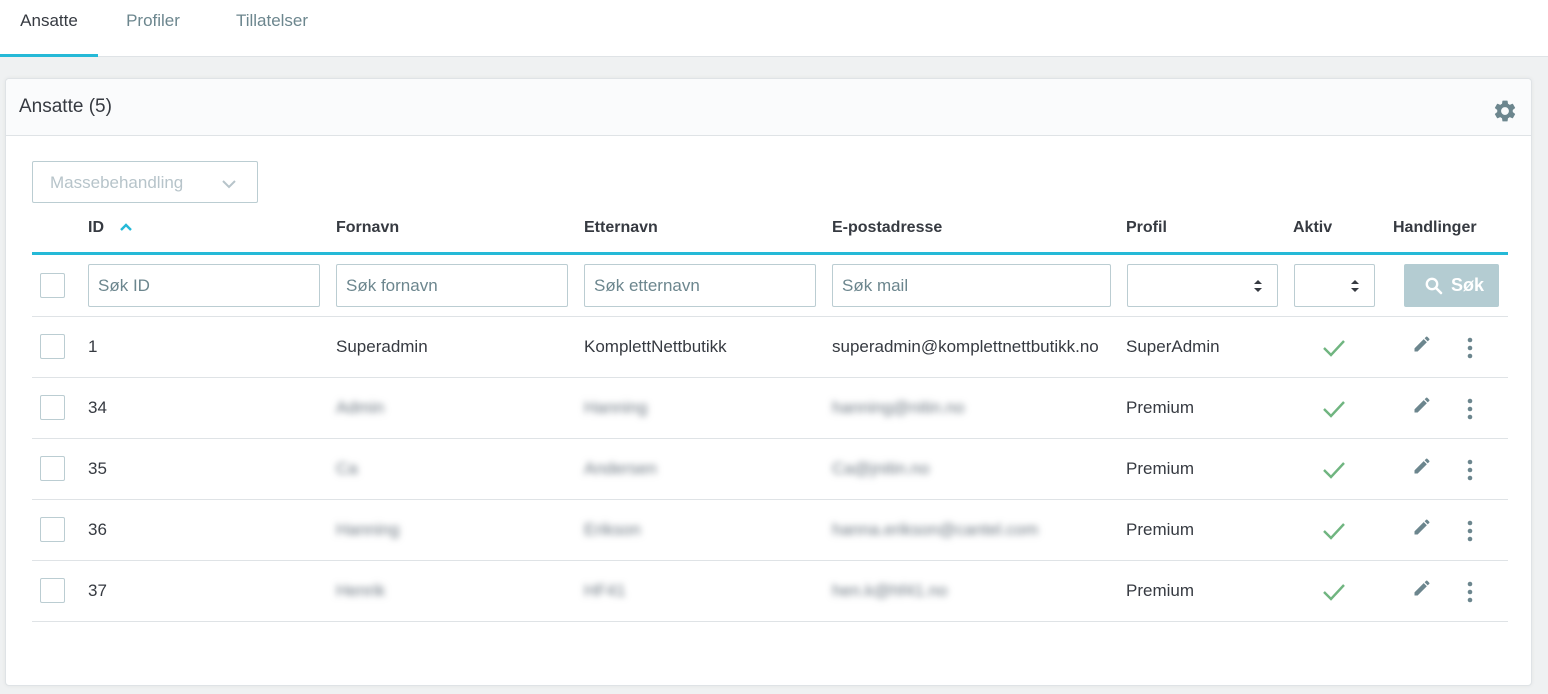 This screenshot has height=694, width=1548. Describe the element at coordinates (965, 346) in the screenshot. I see `cell-email: superadmin@komplettnettbutikk.no` at that location.